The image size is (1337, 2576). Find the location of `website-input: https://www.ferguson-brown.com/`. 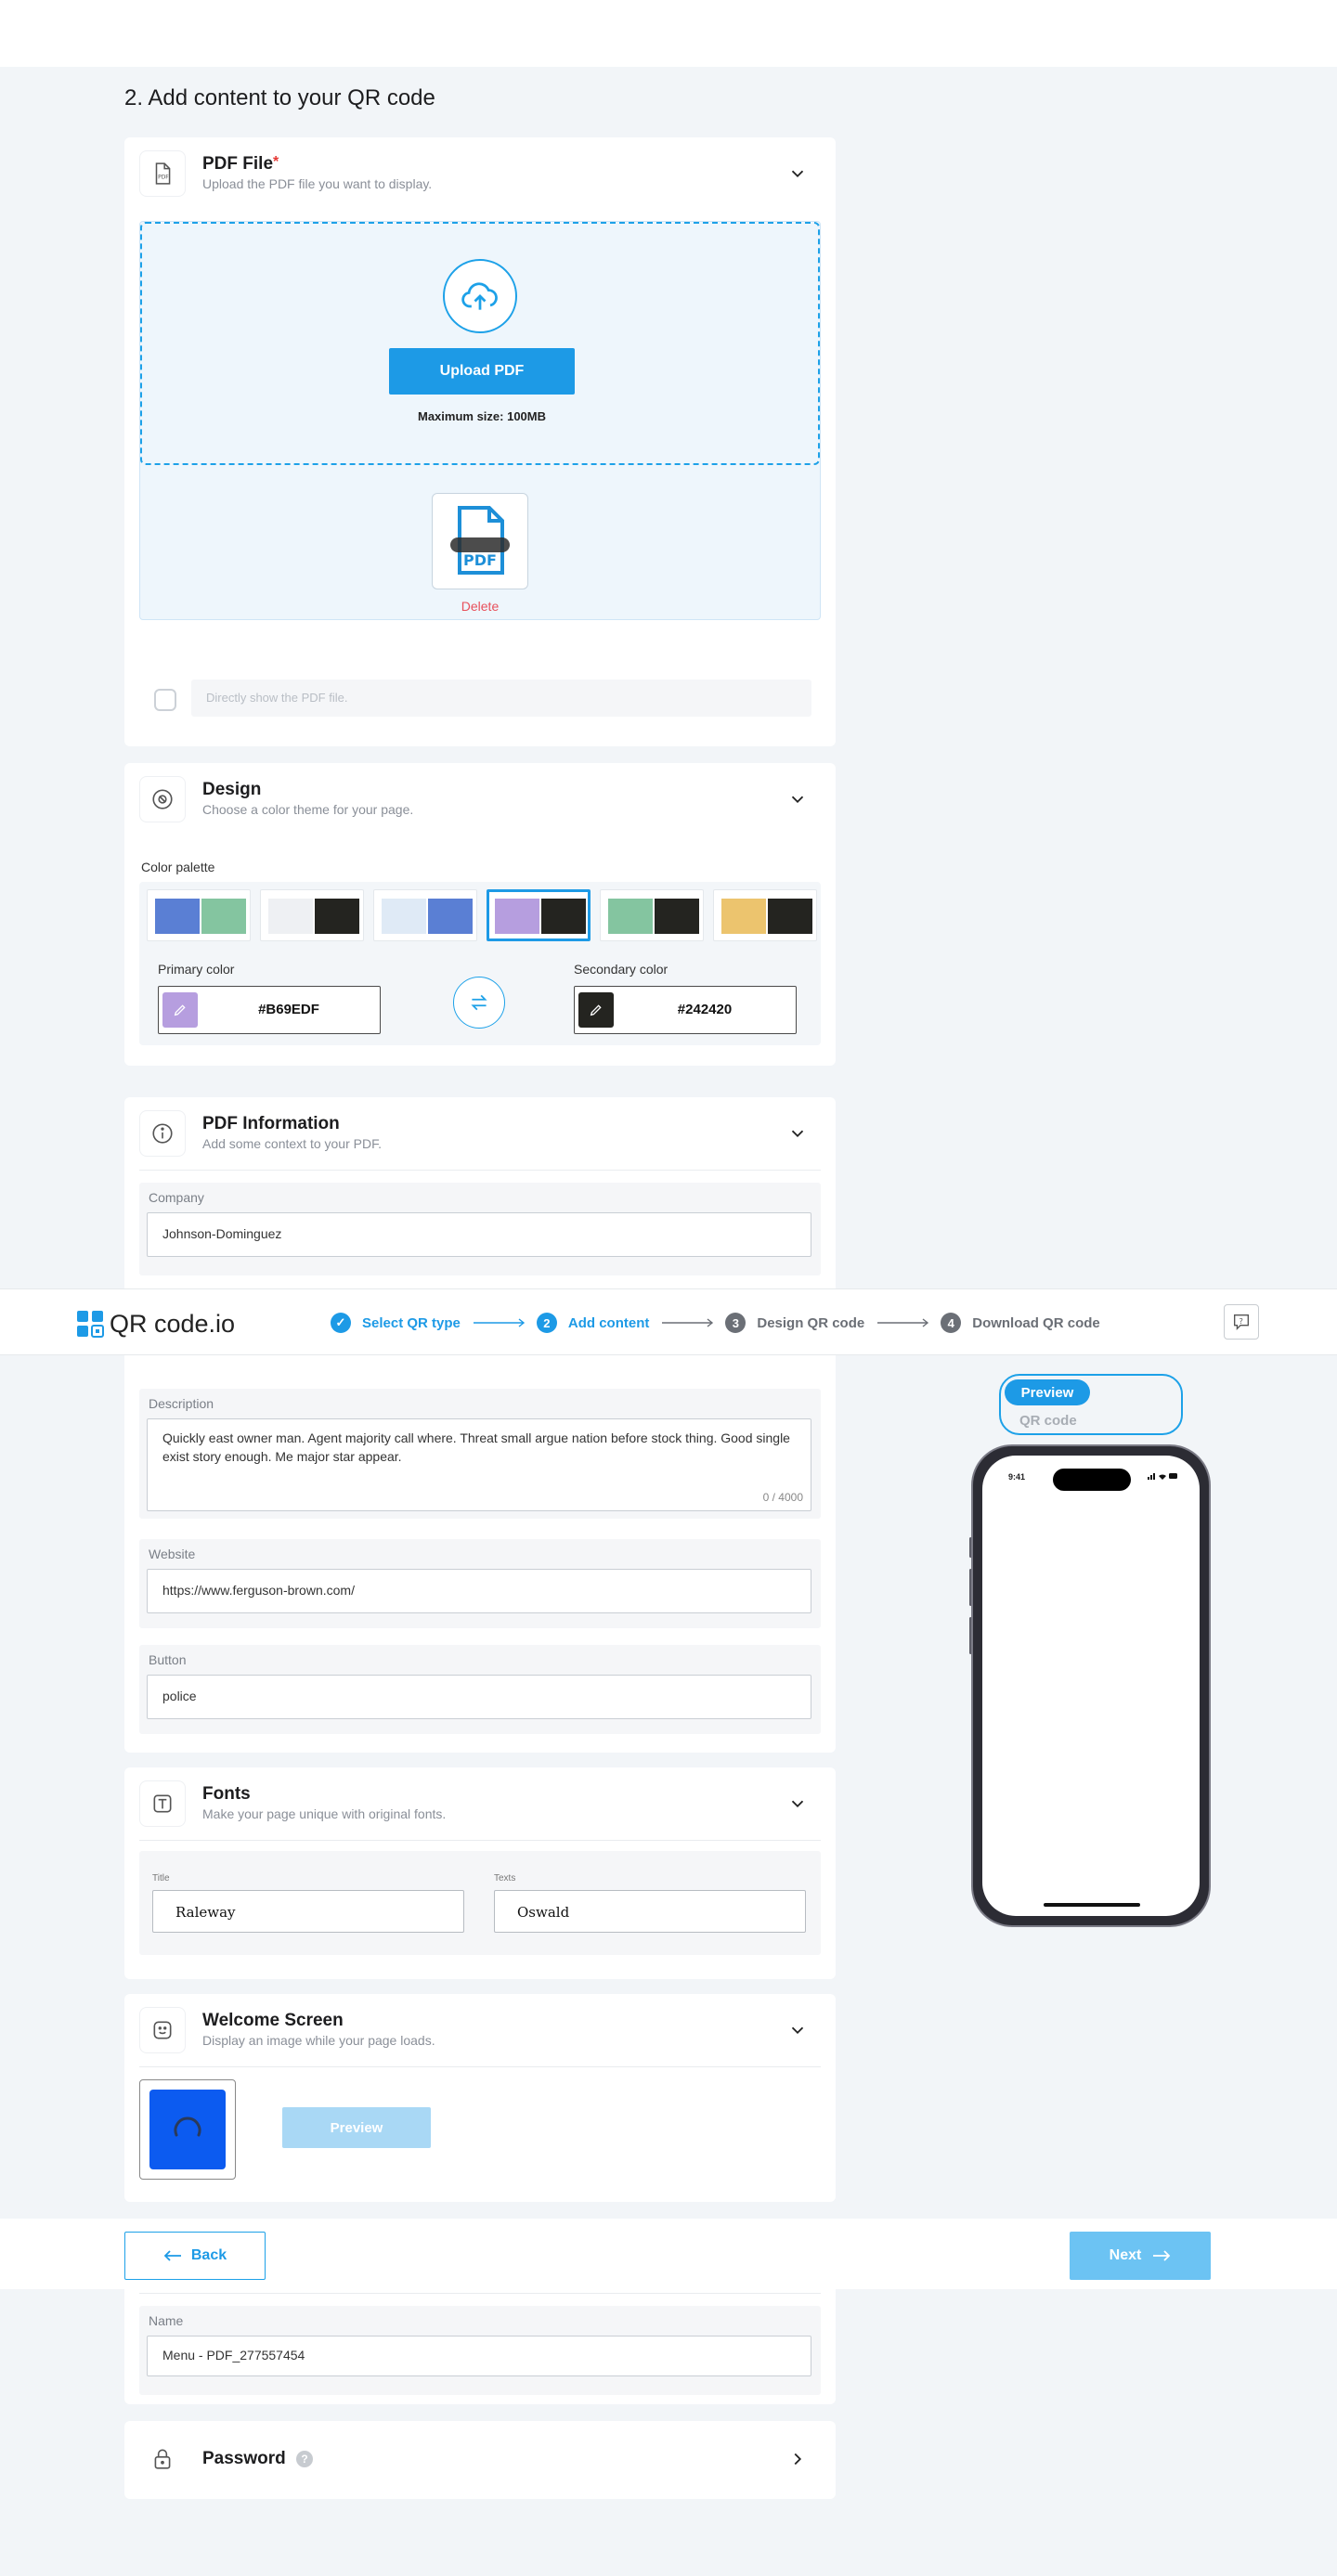

website-input: https://www.ferguson-brown.com/ is located at coordinates (479, 1591).